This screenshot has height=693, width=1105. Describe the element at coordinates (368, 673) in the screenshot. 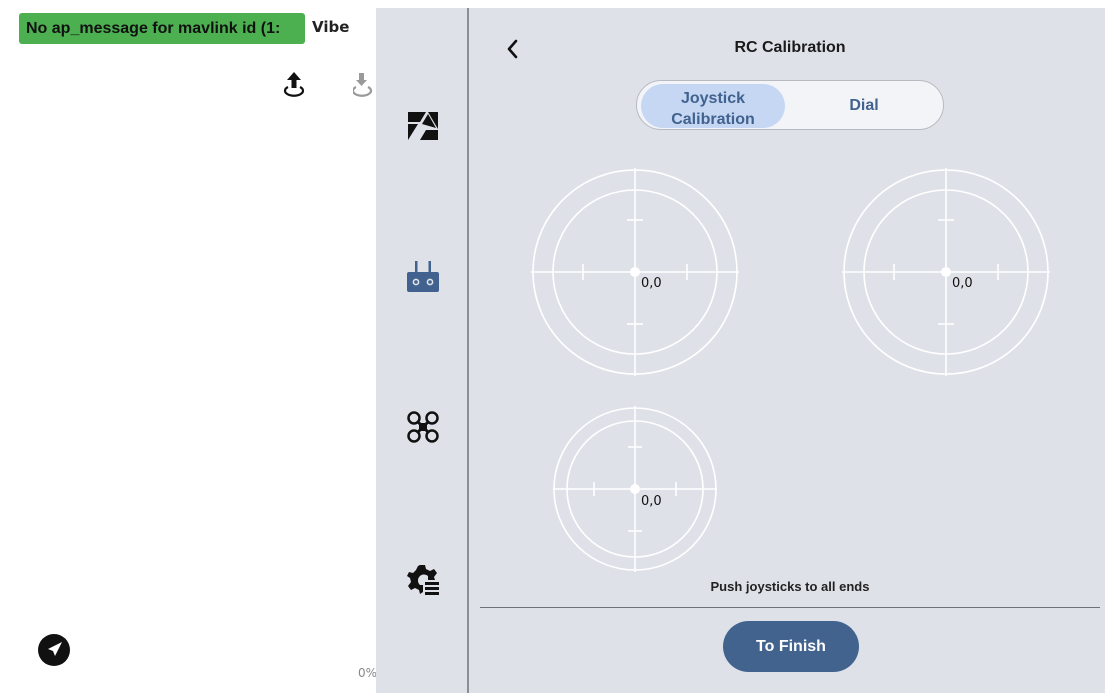

I see `progress-percent: 0%` at that location.